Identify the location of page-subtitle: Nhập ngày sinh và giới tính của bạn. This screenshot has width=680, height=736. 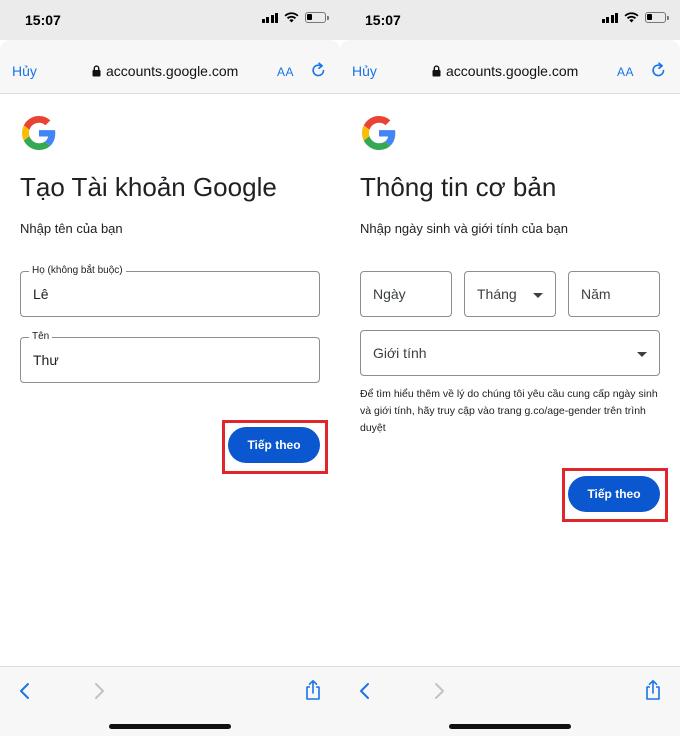
(464, 228).